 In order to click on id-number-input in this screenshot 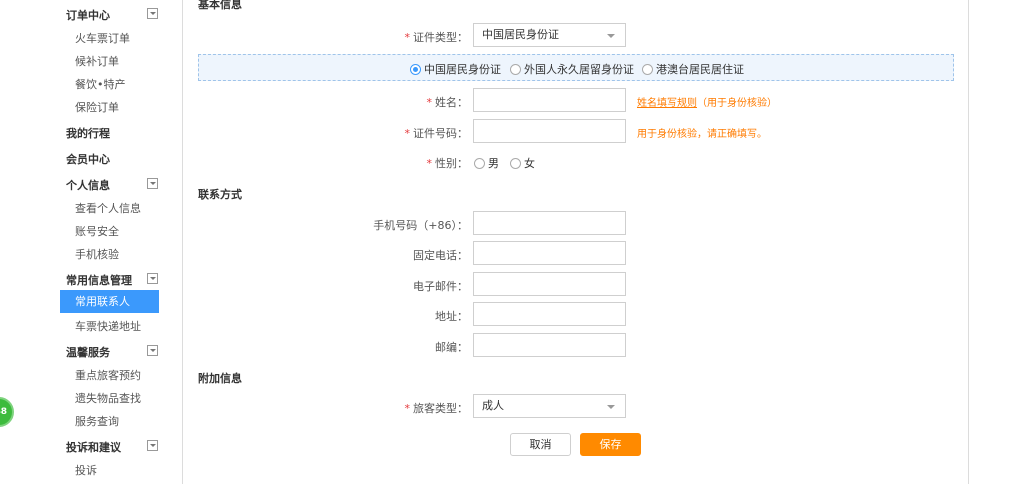, I will do `click(549, 131)`.